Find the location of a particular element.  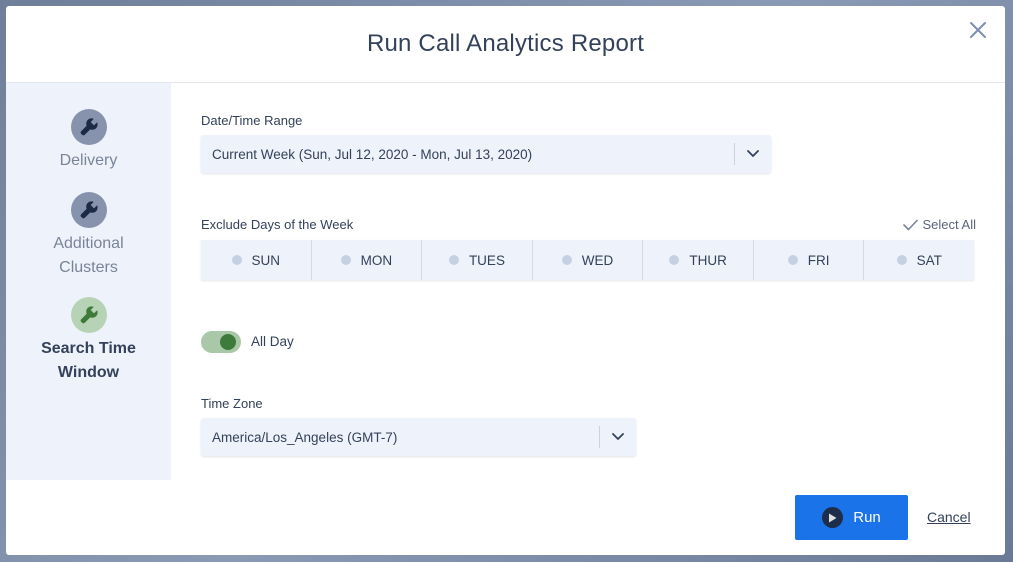

dialog-header: Run Call Analytics Report is located at coordinates (505, 44).